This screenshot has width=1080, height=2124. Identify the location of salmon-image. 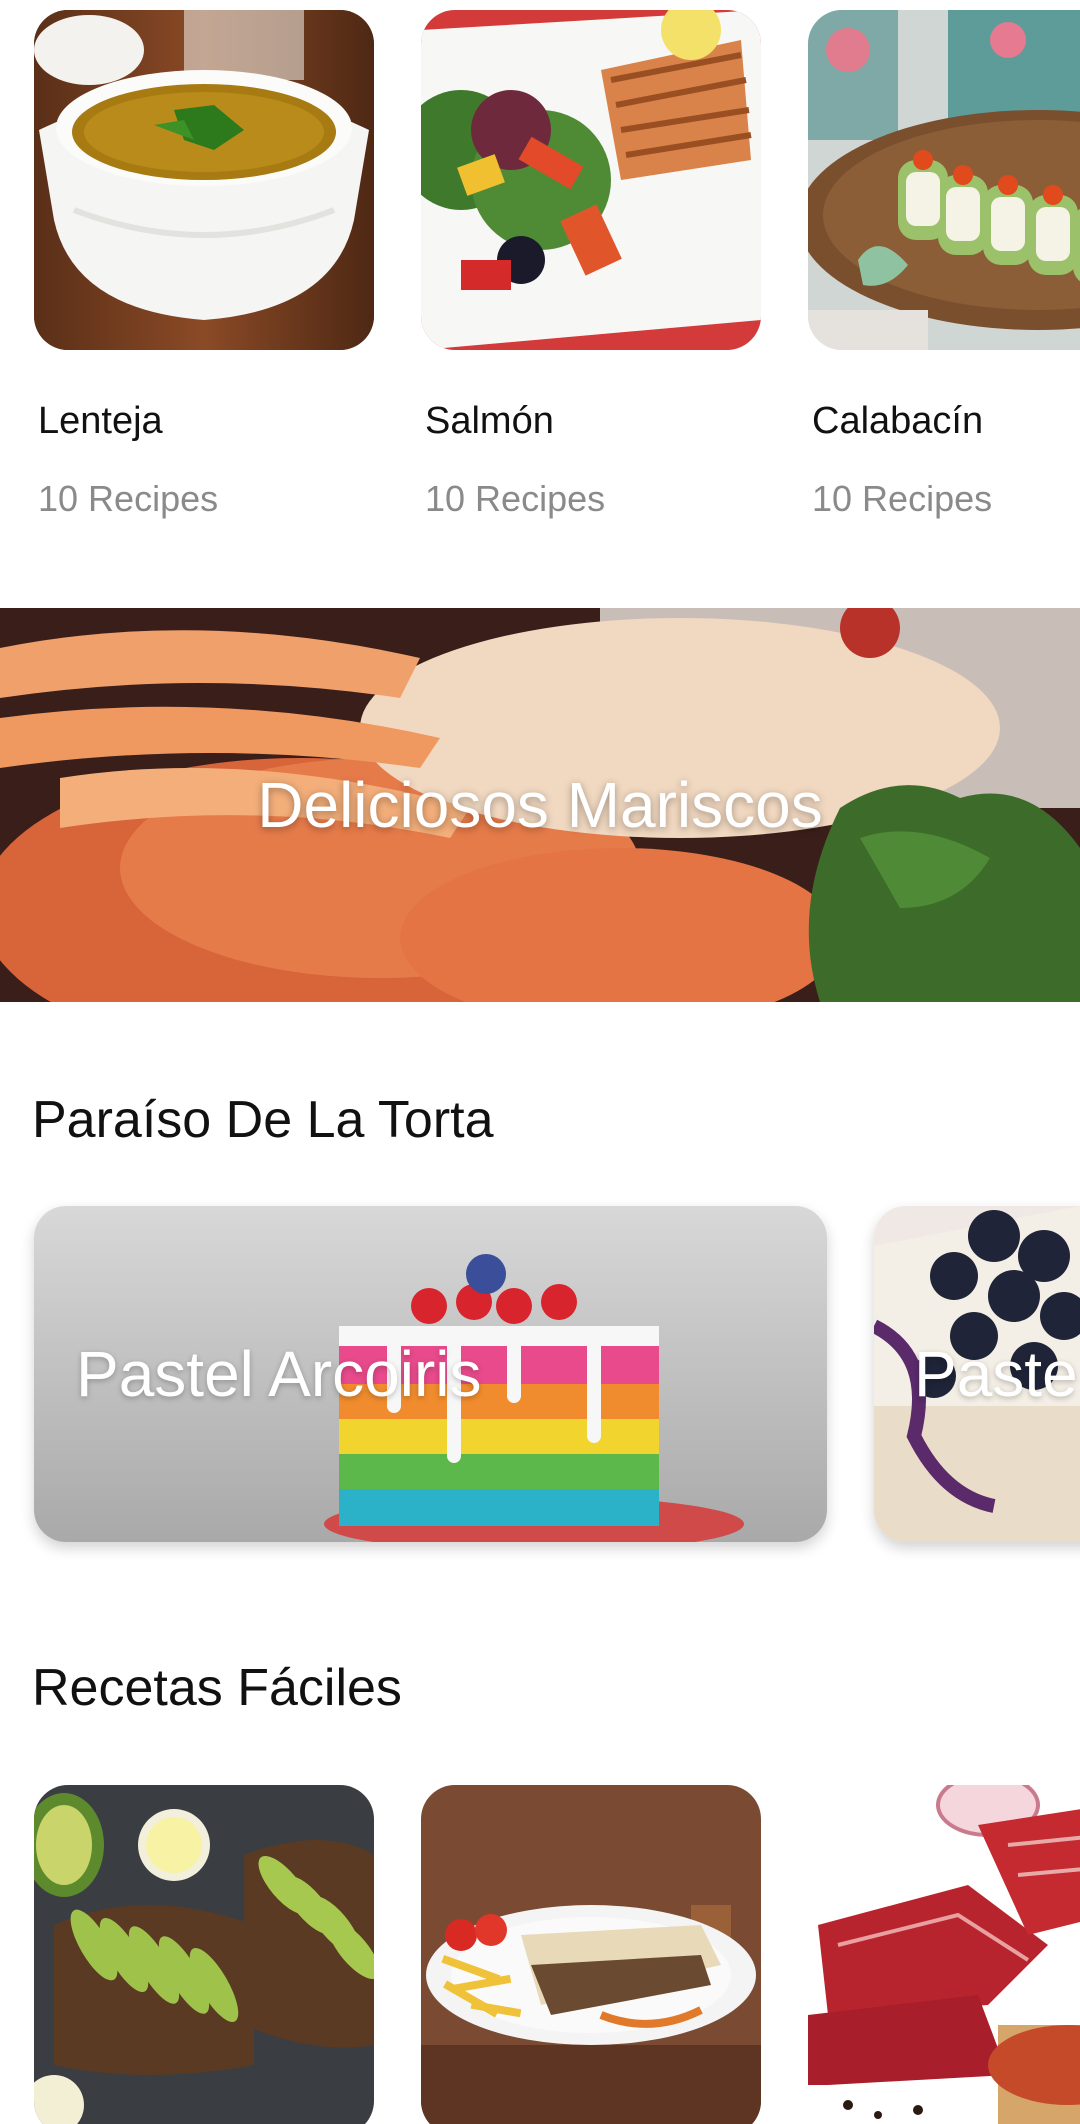
(591, 180).